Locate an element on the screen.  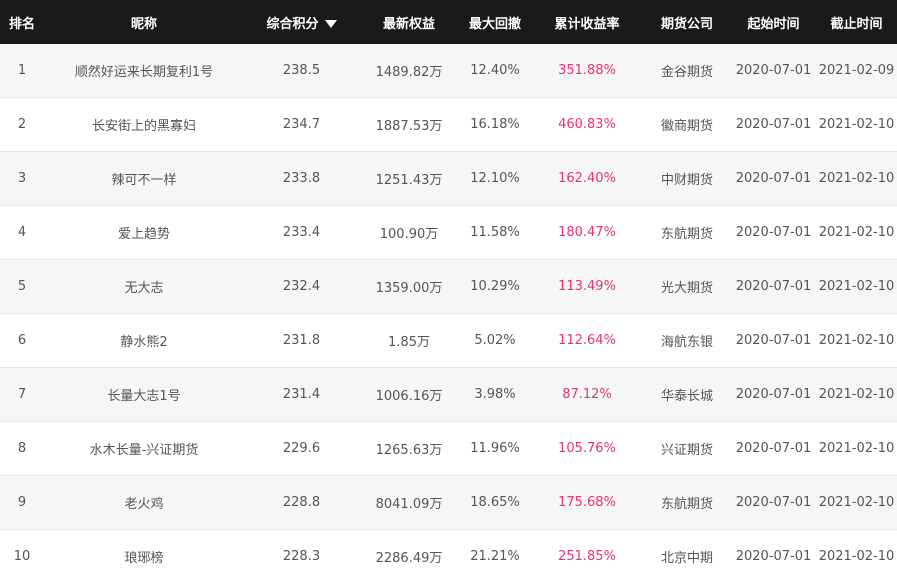
cell-company: 光大期货 is located at coordinates (687, 286).